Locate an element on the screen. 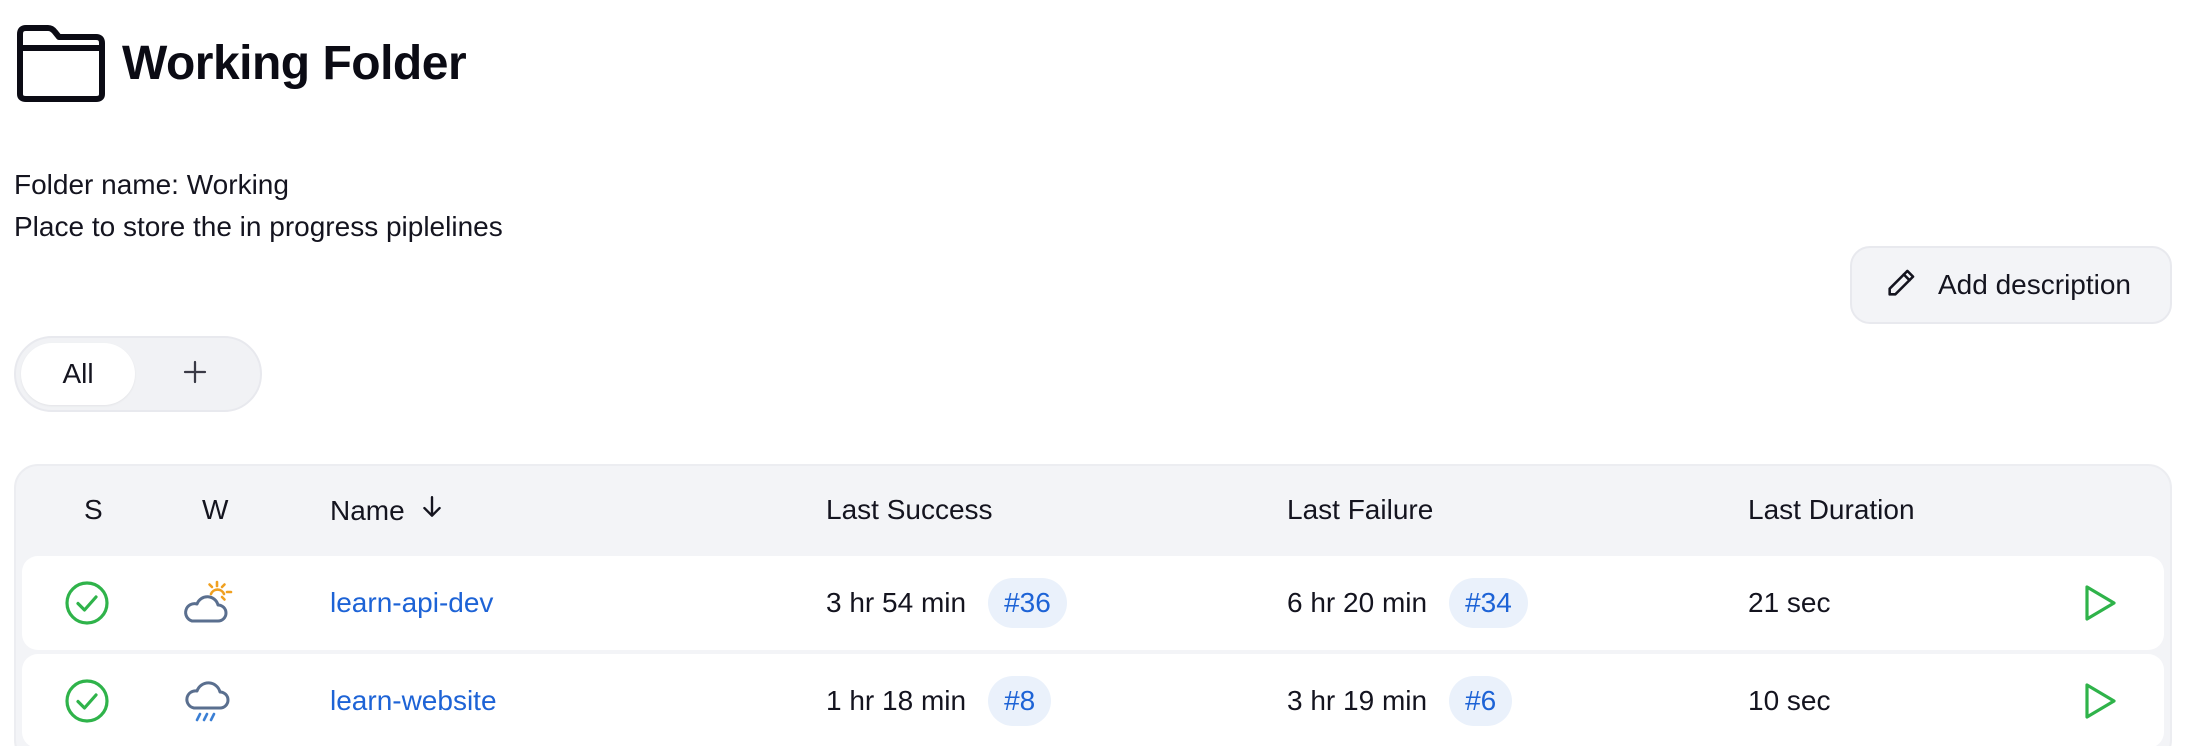  build-link: #6 is located at coordinates (1481, 701).